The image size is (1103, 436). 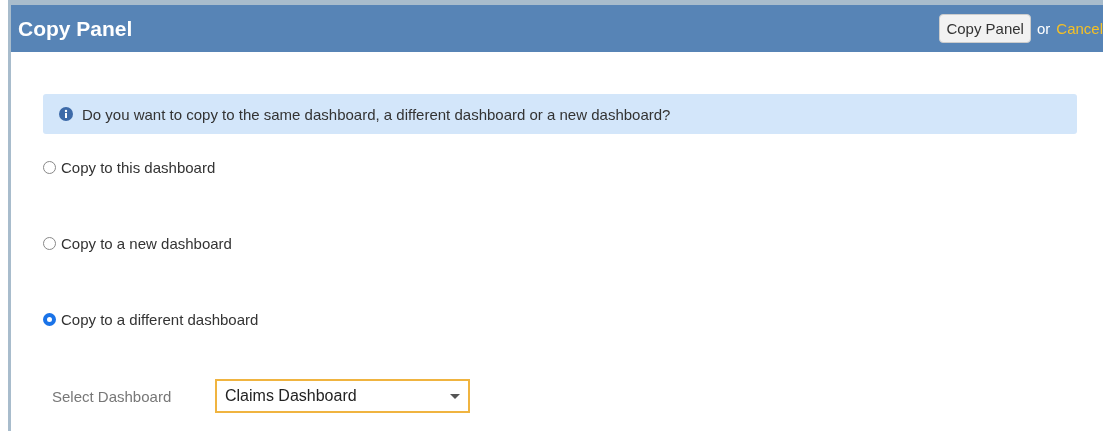 What do you see at coordinates (146, 243) in the screenshot?
I see `option-label: Copy to a new dashboard` at bounding box center [146, 243].